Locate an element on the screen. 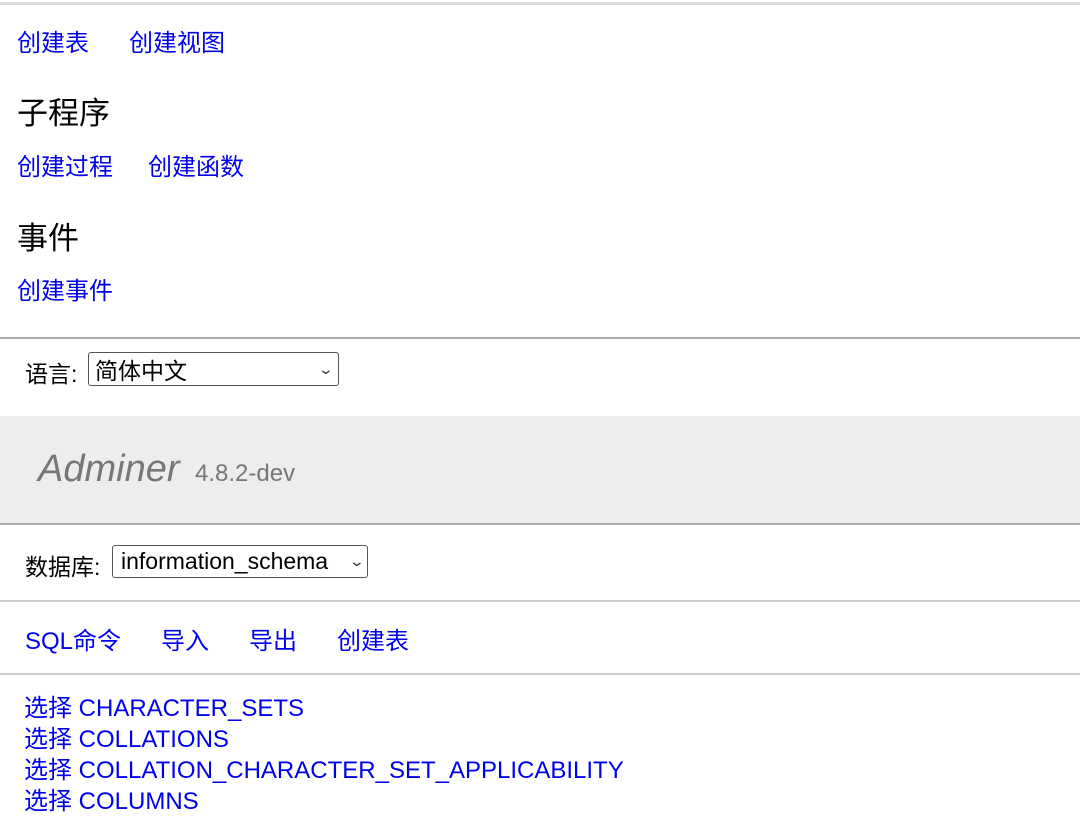 The image size is (1080, 822). create-function-link: 创建函数 is located at coordinates (196, 164).